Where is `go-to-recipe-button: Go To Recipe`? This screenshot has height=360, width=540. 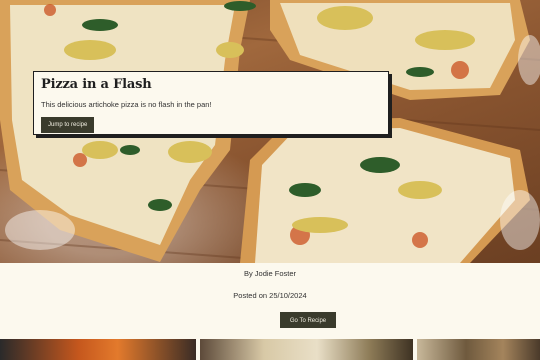
go-to-recipe-button: Go To Recipe is located at coordinates (308, 320).